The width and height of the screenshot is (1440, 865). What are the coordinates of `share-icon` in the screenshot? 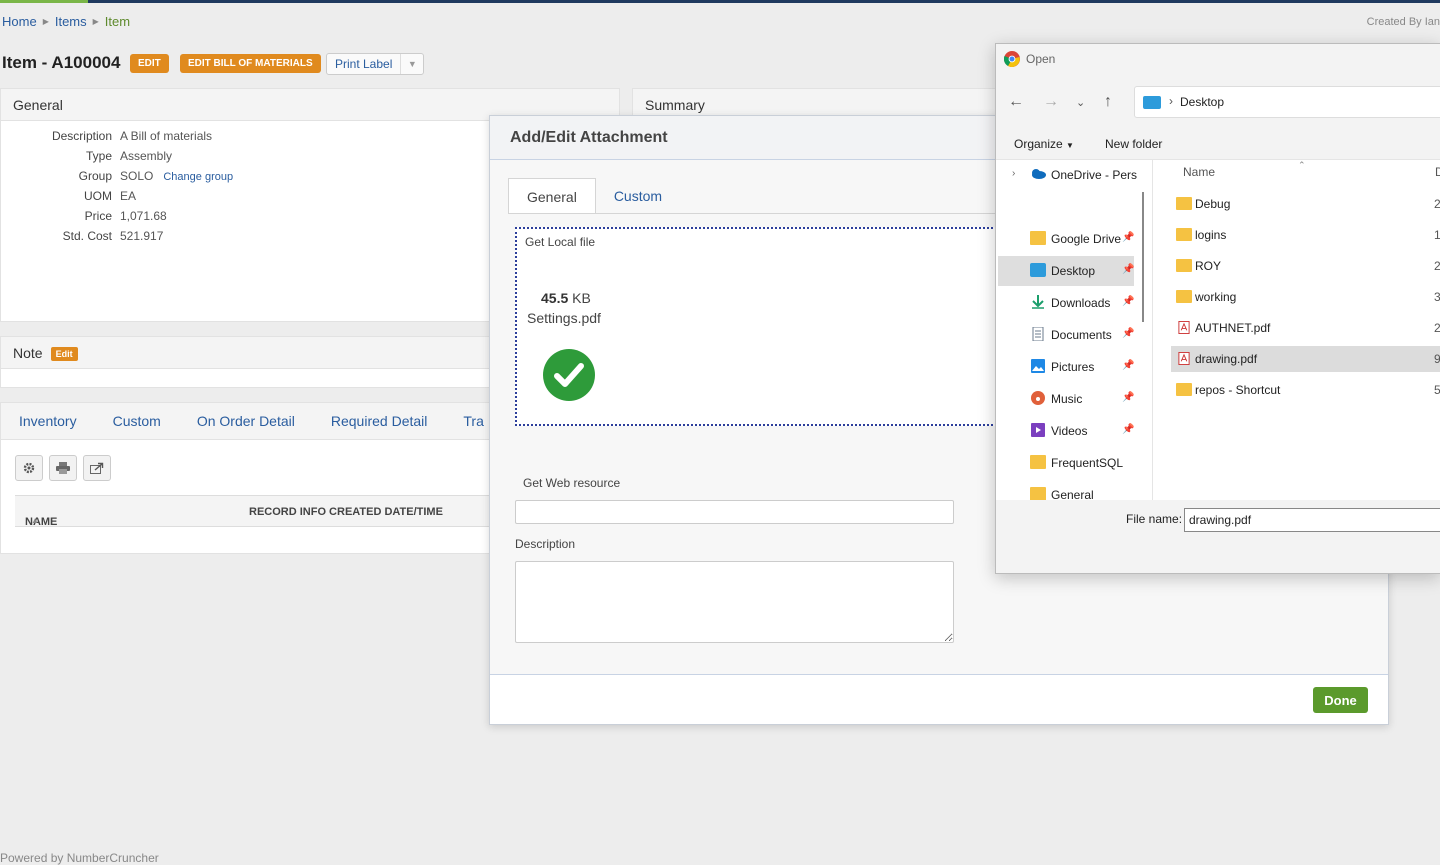 It's located at (97, 468).